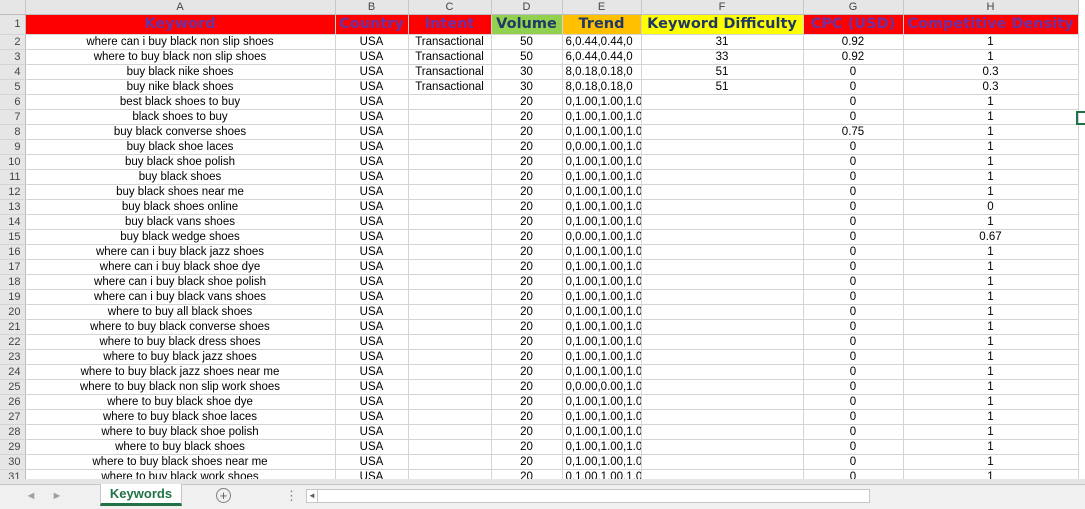 The height and width of the screenshot is (509, 1085). Describe the element at coordinates (722, 87) in the screenshot. I see `difficulty-cell: 51` at that location.